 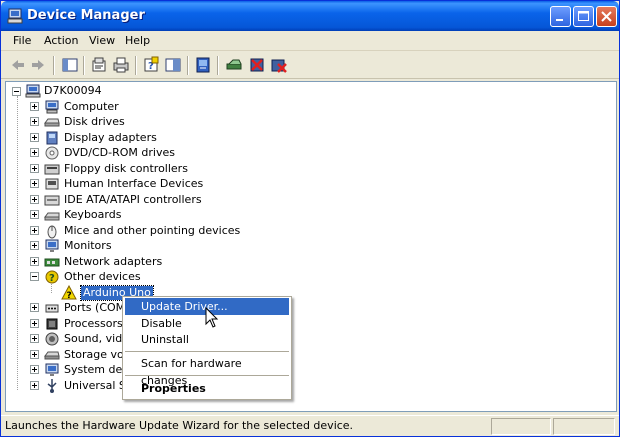 I want to click on uninstall-menu-item: Uninstall, so click(x=207, y=339).